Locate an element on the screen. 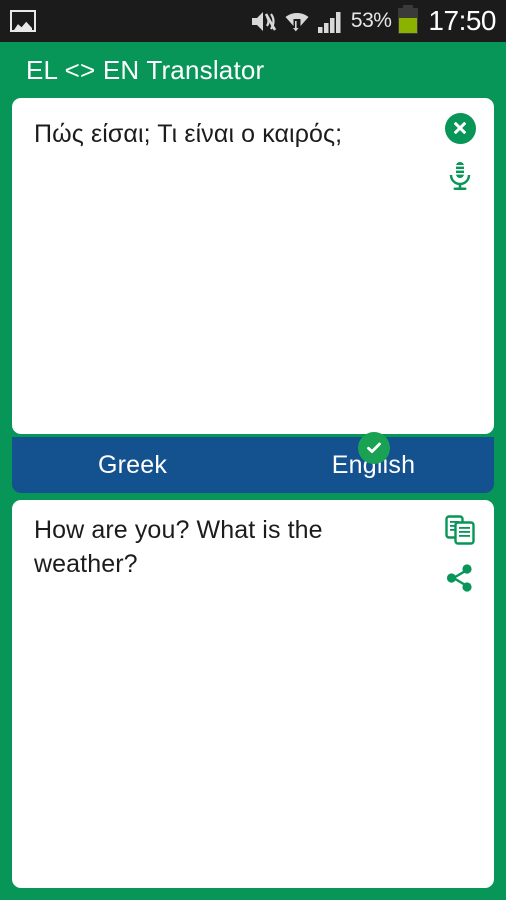  microphone-icon is located at coordinates (460, 178).